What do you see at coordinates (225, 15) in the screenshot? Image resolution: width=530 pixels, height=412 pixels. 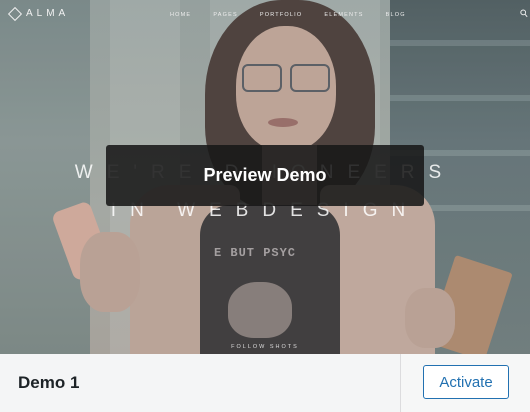 I see `site-nav-pages: PAGES` at bounding box center [225, 15].